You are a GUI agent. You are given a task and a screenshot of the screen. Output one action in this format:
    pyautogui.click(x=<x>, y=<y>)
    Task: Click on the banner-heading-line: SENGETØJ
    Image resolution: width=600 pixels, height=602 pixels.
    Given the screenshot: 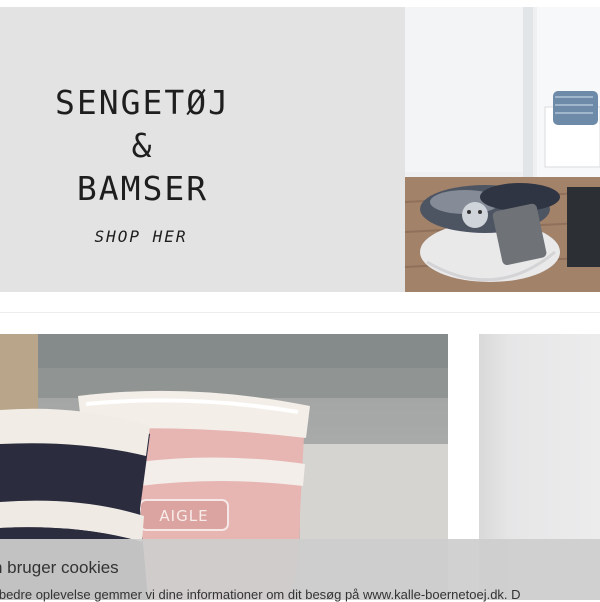 What is the action you would take?
    pyautogui.click(x=142, y=102)
    